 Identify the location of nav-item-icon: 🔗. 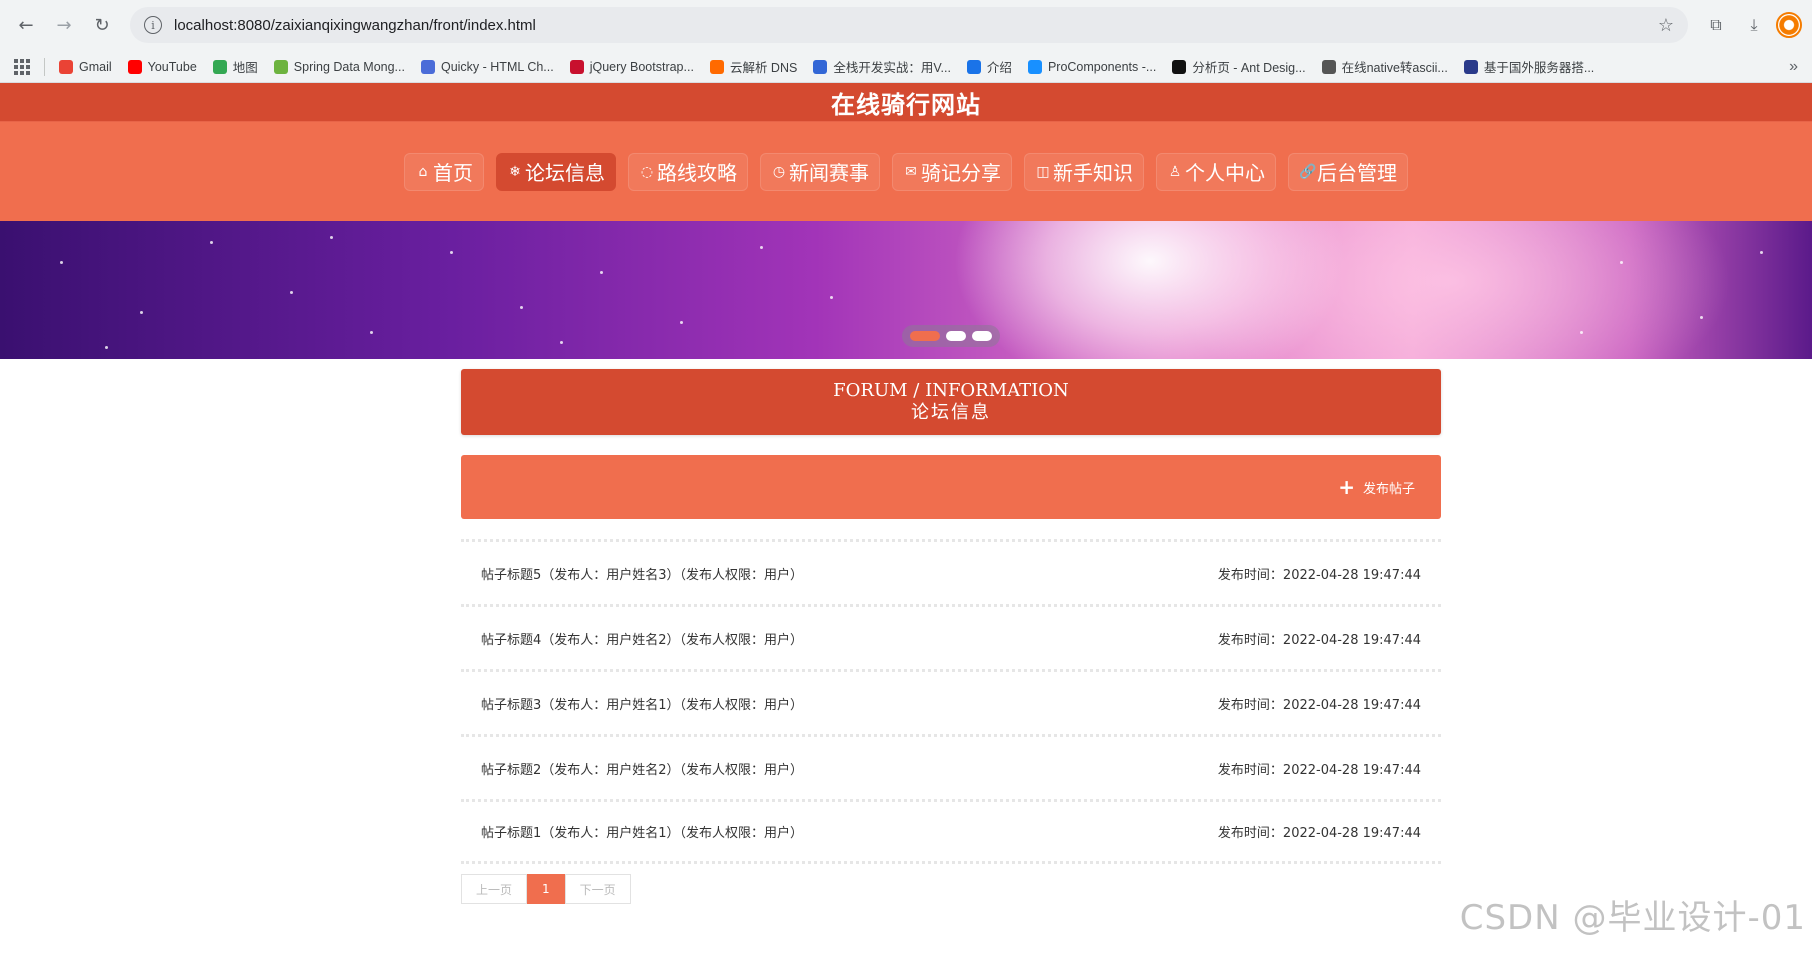
(1308, 171).